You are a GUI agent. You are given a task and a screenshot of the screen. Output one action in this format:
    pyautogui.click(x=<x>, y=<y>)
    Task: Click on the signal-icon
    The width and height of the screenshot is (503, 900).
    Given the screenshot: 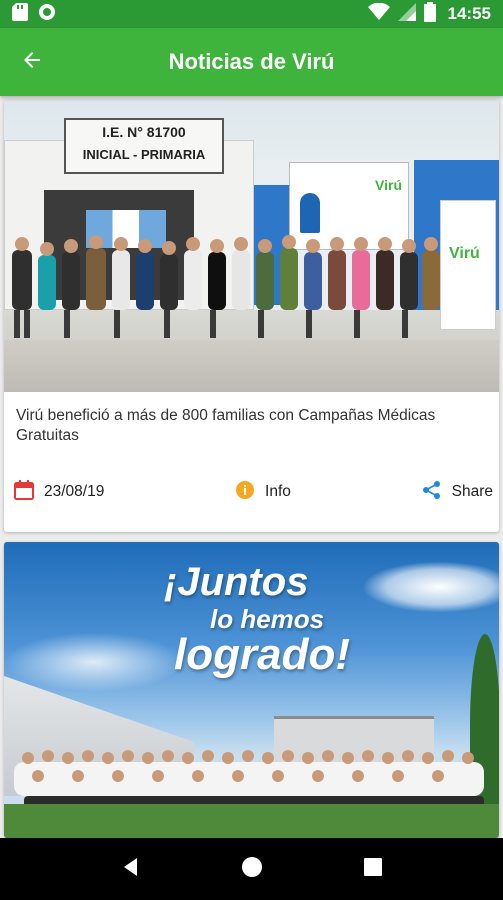 What is the action you would take?
    pyautogui.click(x=406, y=14)
    